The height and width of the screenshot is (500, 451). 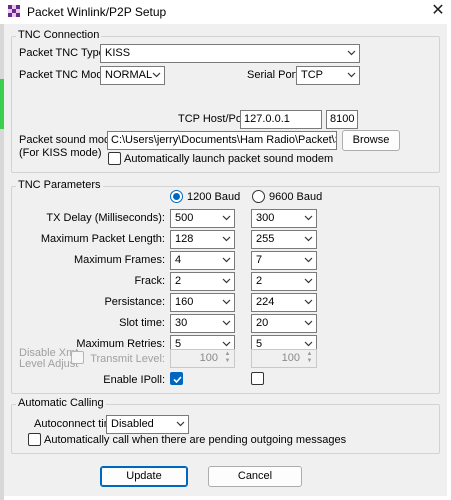 What do you see at coordinates (290, 358) in the screenshot?
I see `transmit-level-9600-value: 100` at bounding box center [290, 358].